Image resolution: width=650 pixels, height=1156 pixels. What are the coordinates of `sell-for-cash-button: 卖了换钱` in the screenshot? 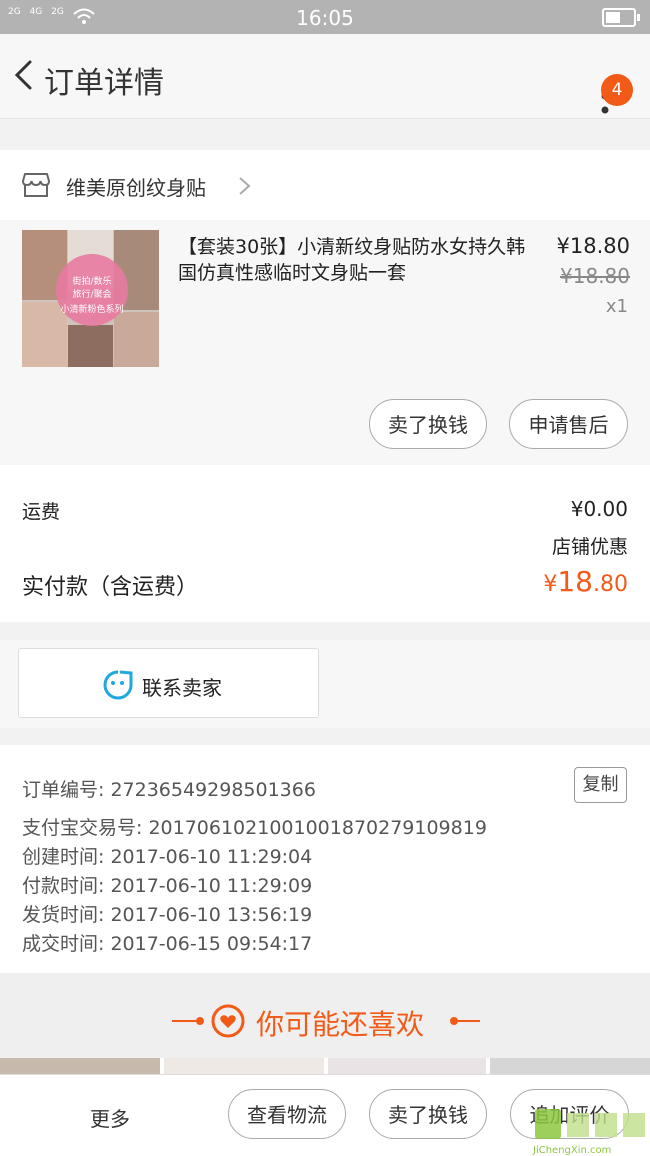 It's located at (428, 424).